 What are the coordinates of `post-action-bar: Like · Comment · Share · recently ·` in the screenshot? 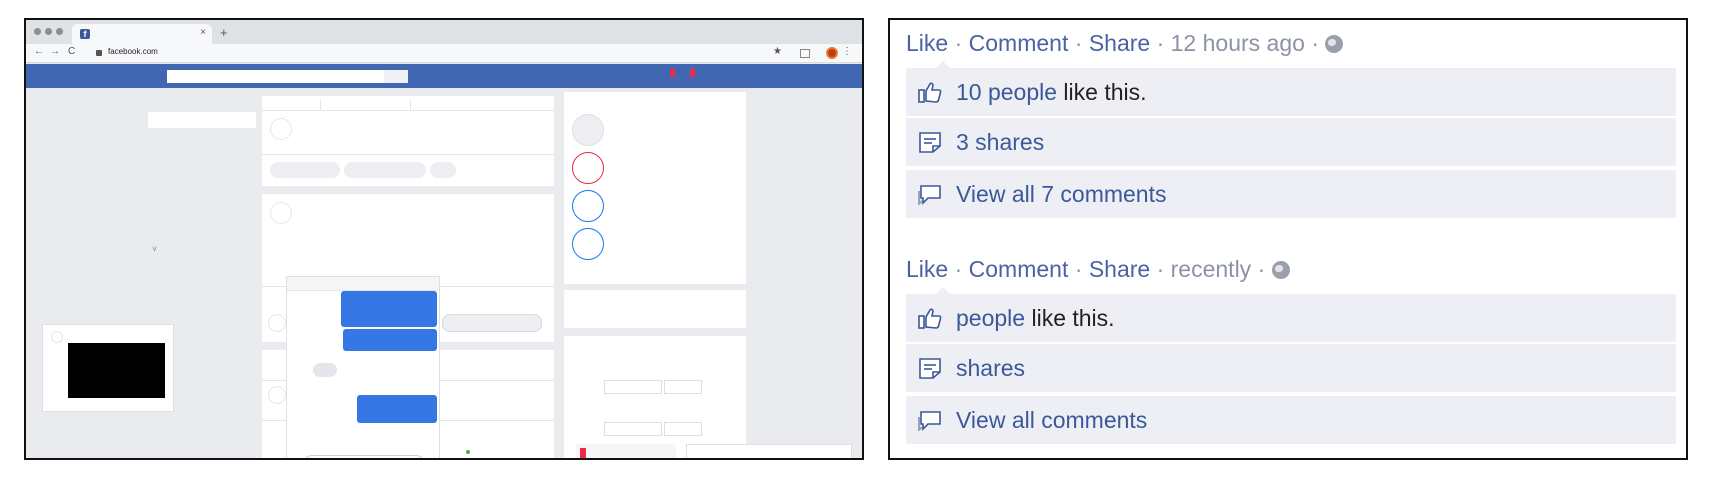 It's located at (1098, 269).